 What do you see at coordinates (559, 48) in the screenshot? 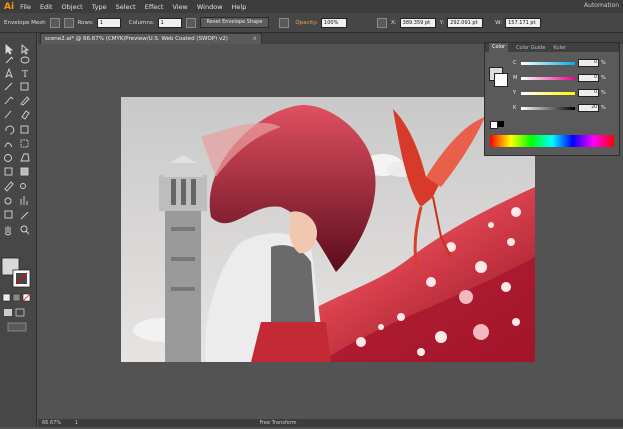
I see `tab-kuler: Kuler` at bounding box center [559, 48].